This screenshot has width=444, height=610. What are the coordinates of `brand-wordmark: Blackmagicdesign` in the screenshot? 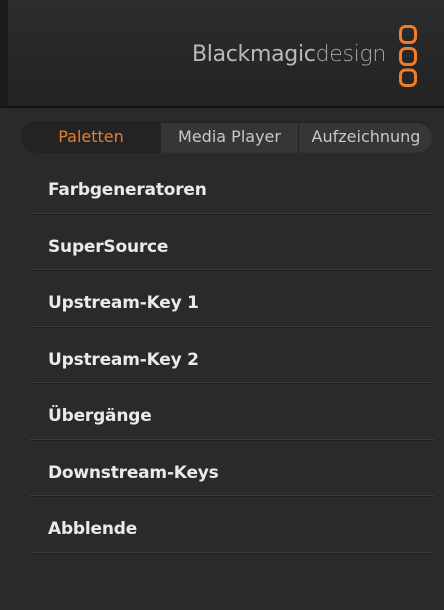 It's located at (289, 55).